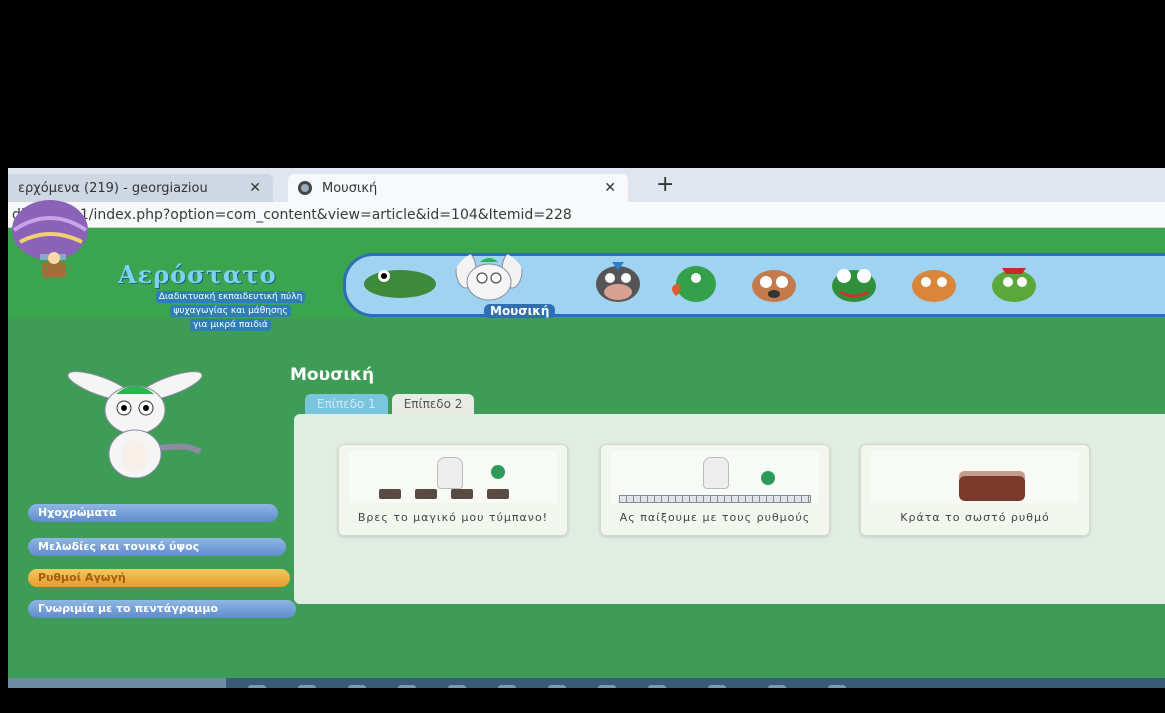 The height and width of the screenshot is (713, 1165). I want to click on game-card-keep-rhythm: Κράτα το σωστό ρυθμό, so click(975, 490).